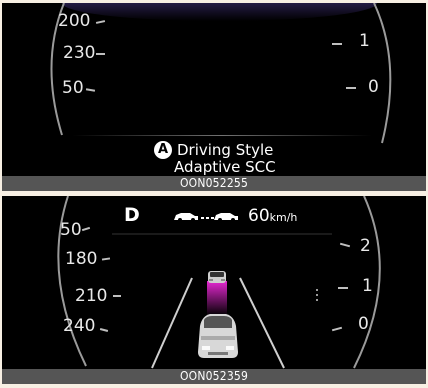 Image resolution: width=428 pixels, height=388 pixels. What do you see at coordinates (74, 21) in the screenshot?
I see `left-gauge-label: 200` at bounding box center [74, 21].